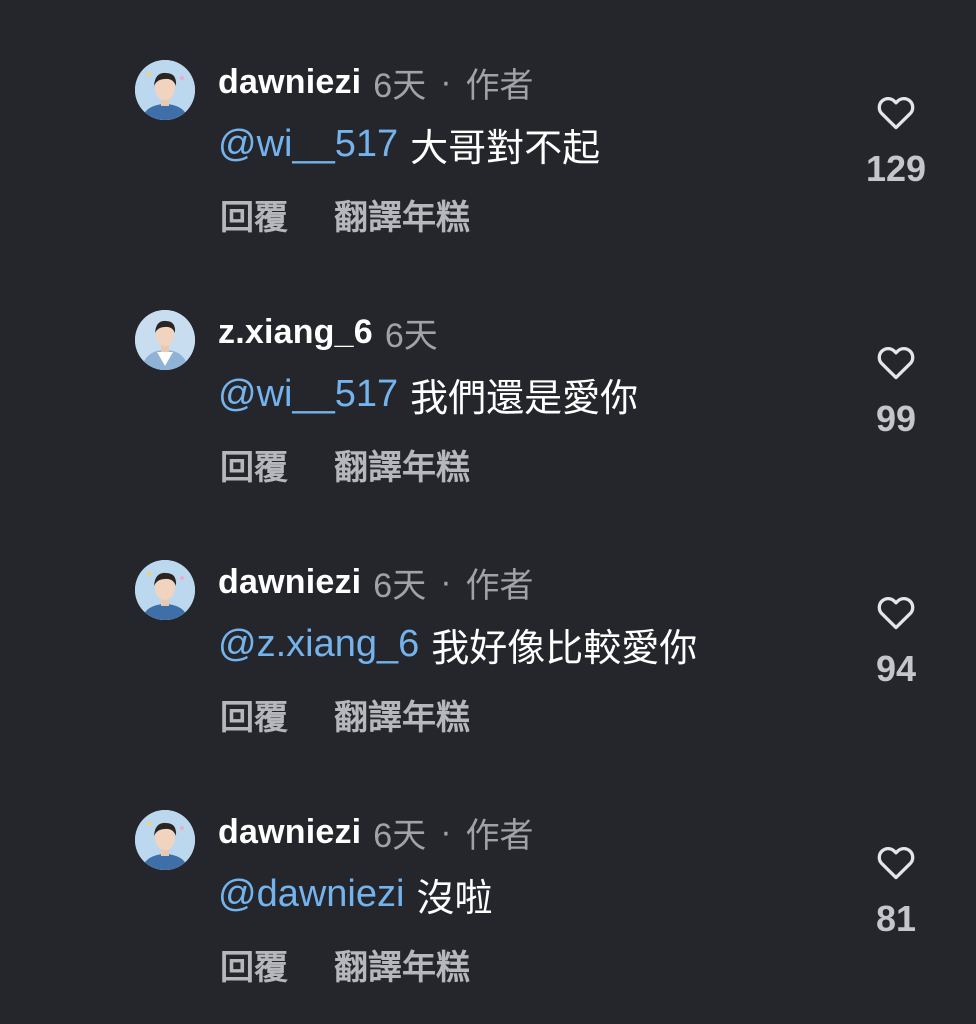 This screenshot has height=1024, width=976. Describe the element at coordinates (454, 898) in the screenshot. I see `comment-text: 沒啦` at that location.